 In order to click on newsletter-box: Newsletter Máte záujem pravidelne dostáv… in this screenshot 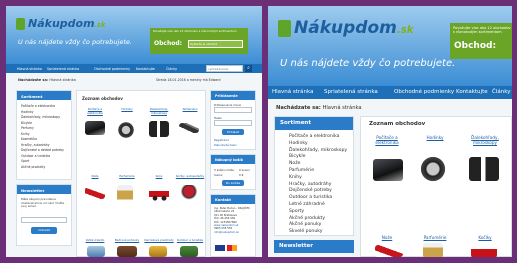, I will do `click(44, 215)`.